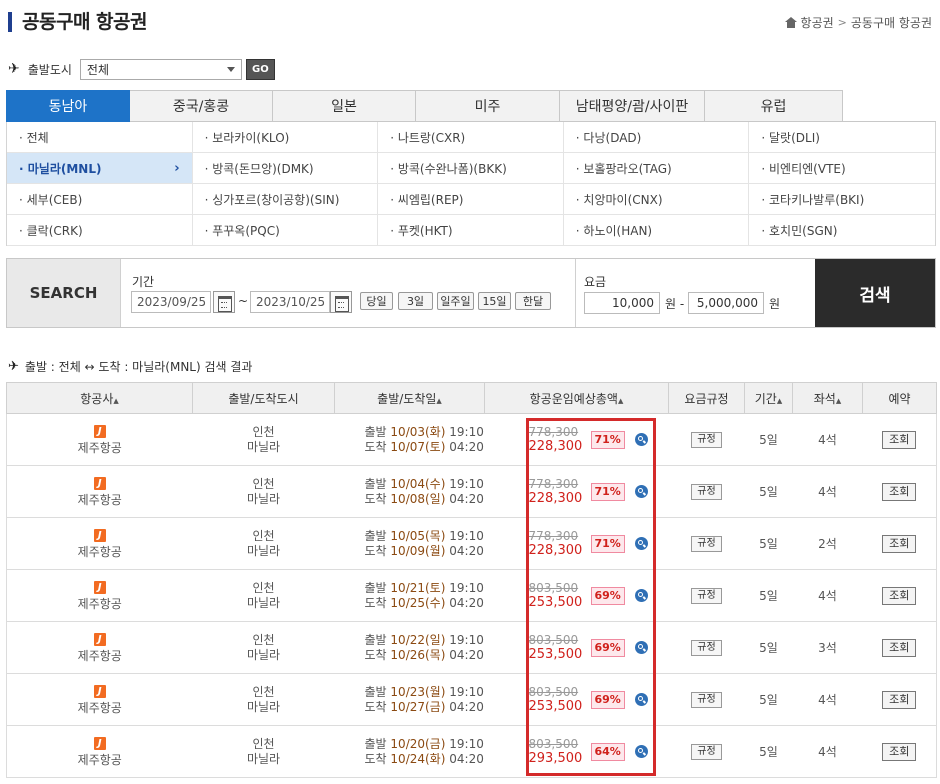 The image size is (940, 784). What do you see at coordinates (875, 293) in the screenshot?
I see `search-submit-button: 검색` at bounding box center [875, 293].